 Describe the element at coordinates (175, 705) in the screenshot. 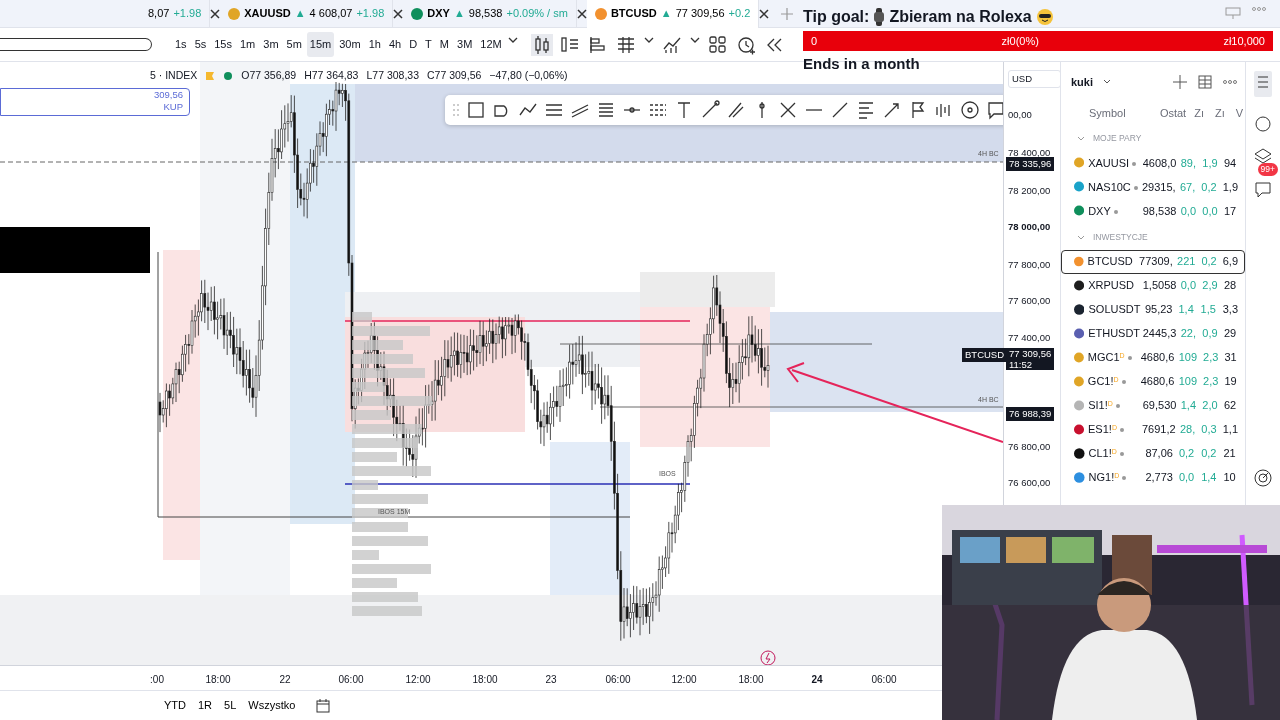

I see `range-button: YTD` at that location.